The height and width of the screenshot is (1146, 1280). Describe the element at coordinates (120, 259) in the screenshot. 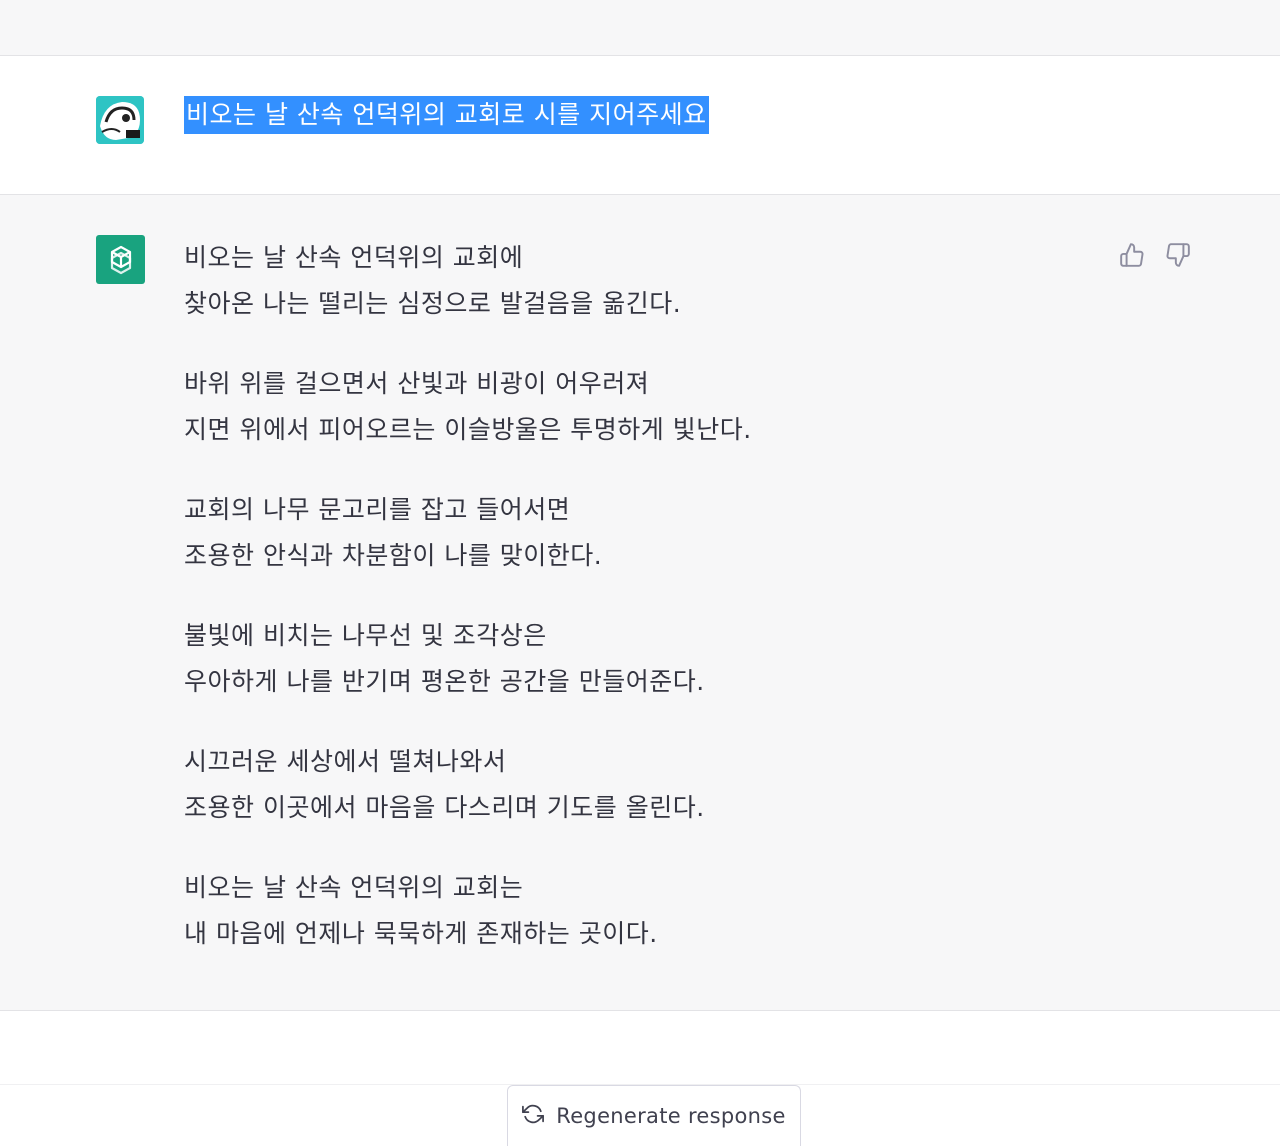

I see `openai-logo-icon` at that location.